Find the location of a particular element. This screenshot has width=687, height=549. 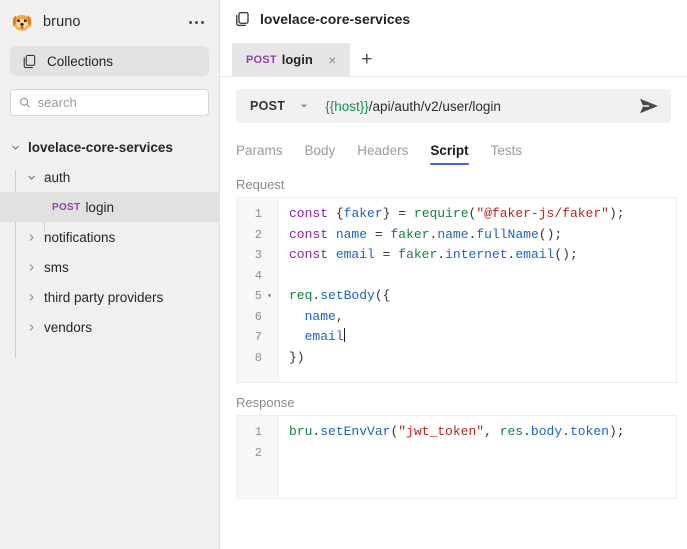

response-script-label: Response is located at coordinates (265, 402).